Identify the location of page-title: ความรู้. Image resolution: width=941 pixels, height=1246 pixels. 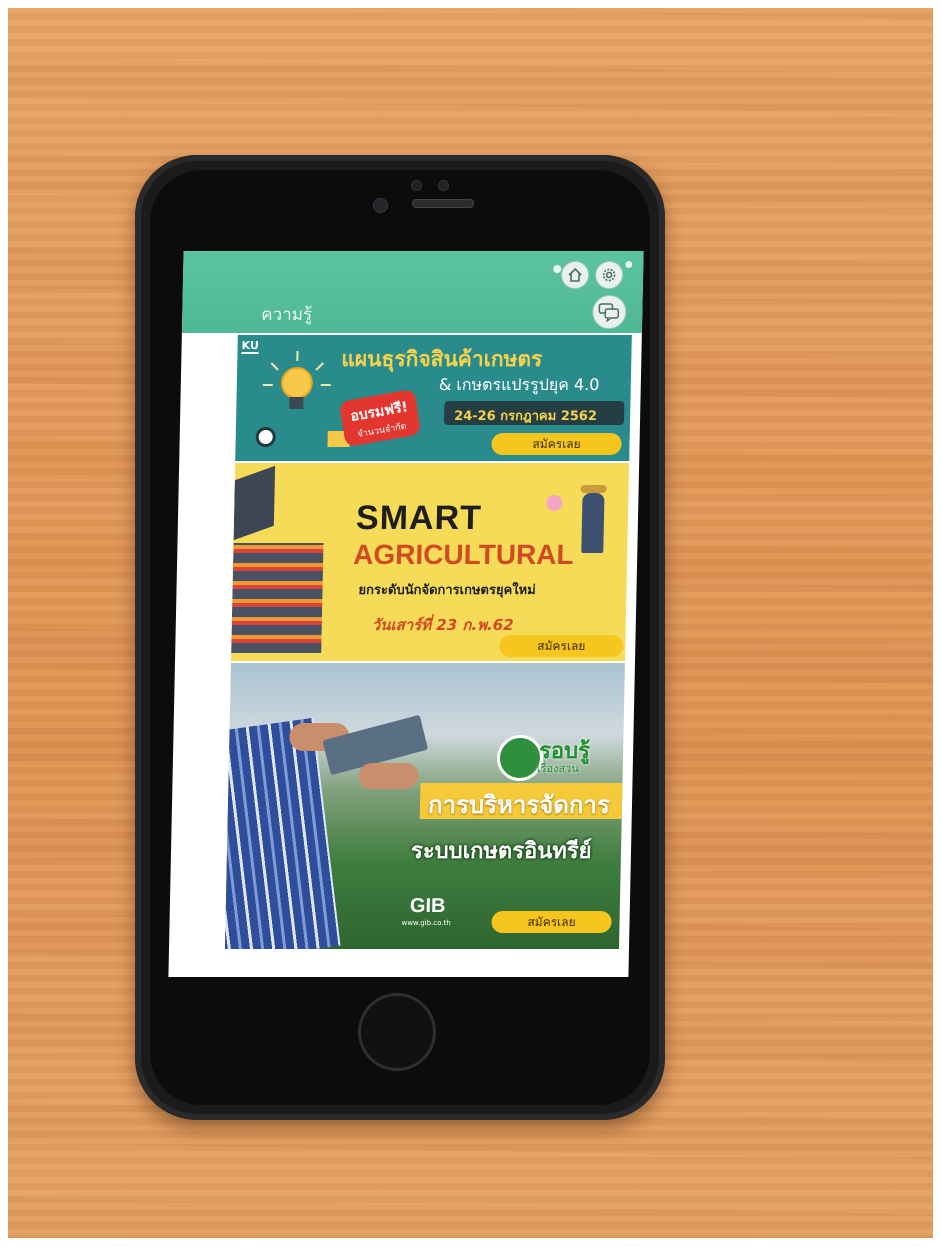
(287, 315).